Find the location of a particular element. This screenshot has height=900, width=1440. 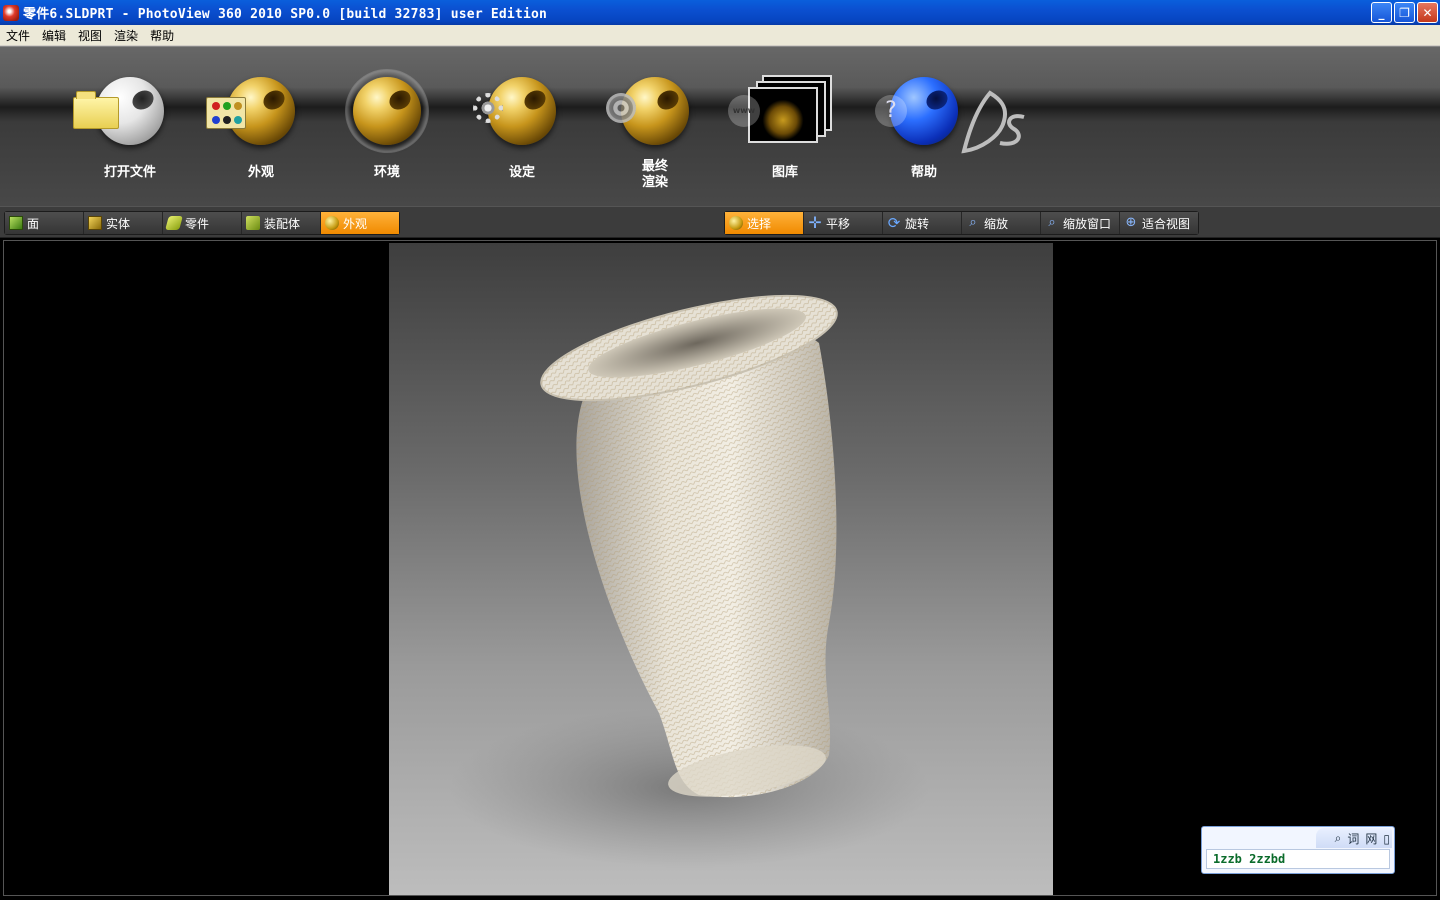

view-select-label: 选择 is located at coordinates (759, 223).